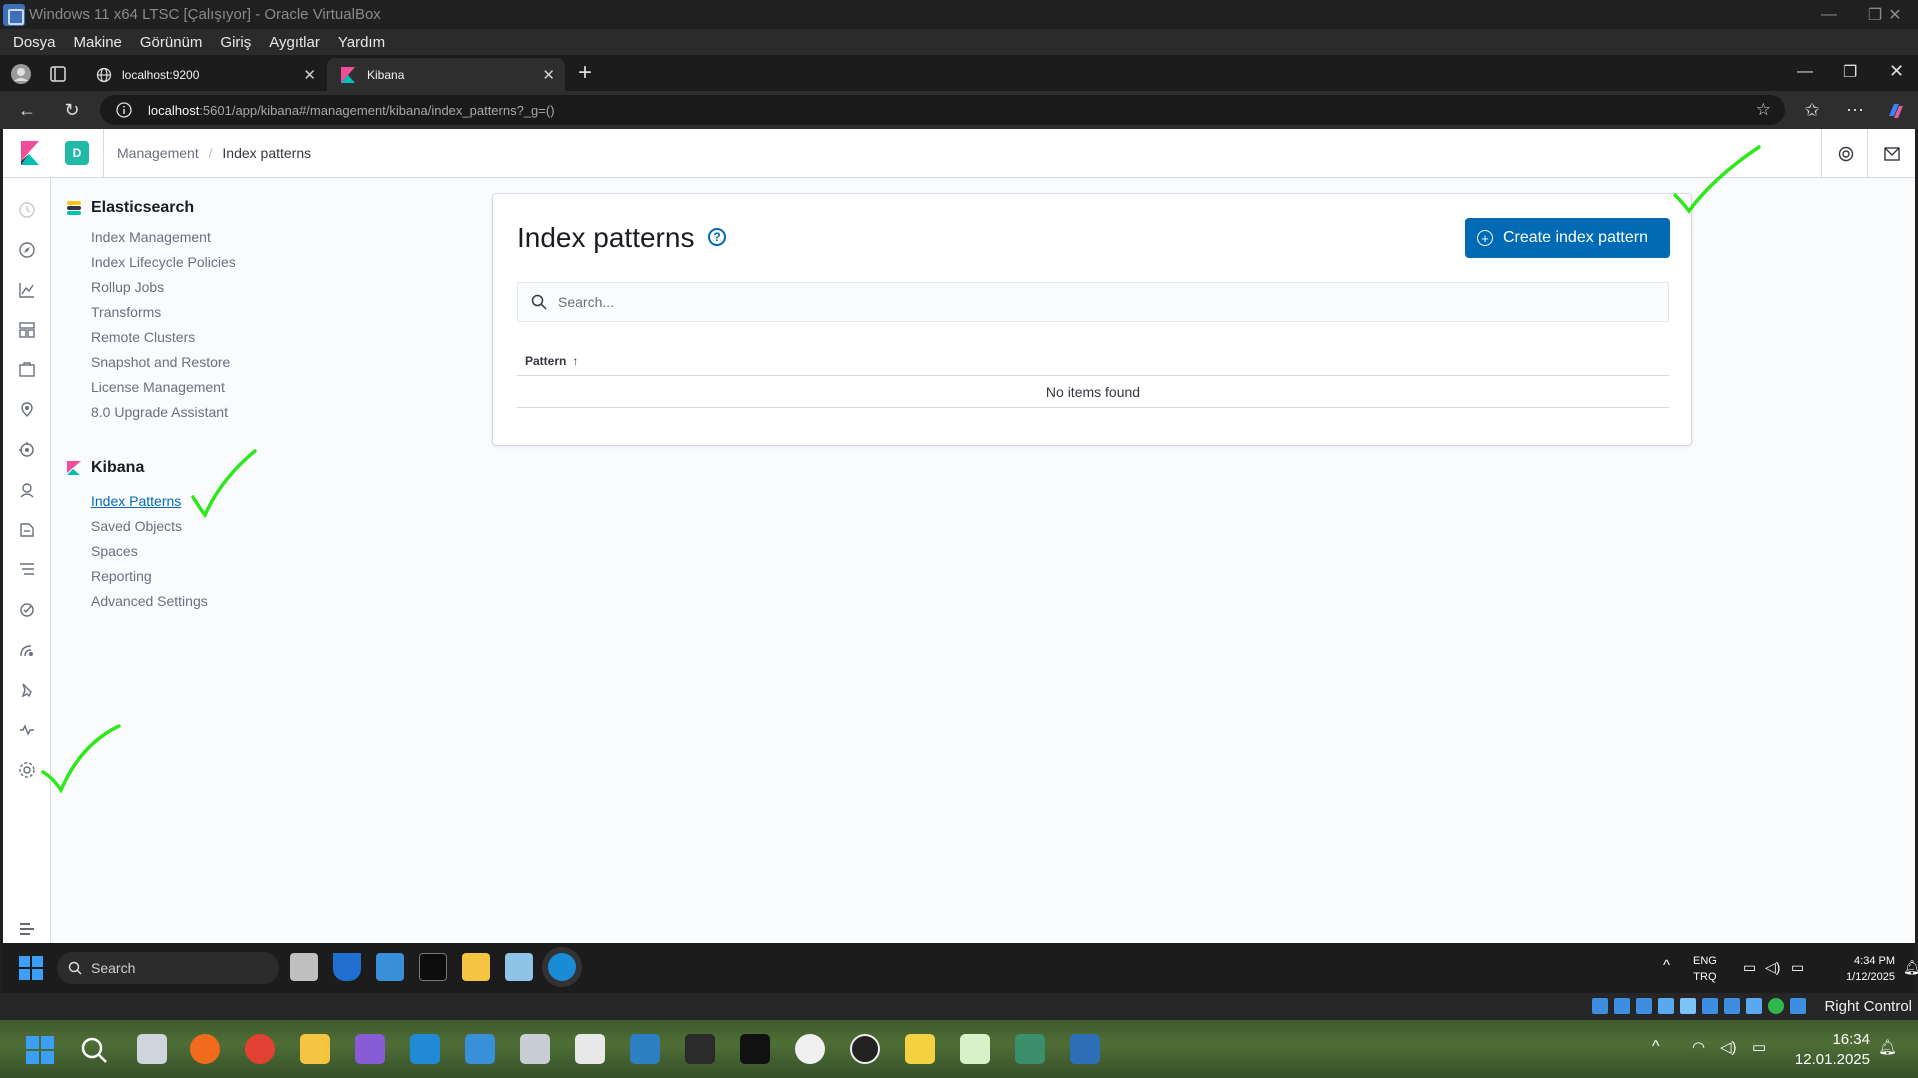 This screenshot has height=1078, width=1918. I want to click on nav-transforms: Transforms, so click(126, 312).